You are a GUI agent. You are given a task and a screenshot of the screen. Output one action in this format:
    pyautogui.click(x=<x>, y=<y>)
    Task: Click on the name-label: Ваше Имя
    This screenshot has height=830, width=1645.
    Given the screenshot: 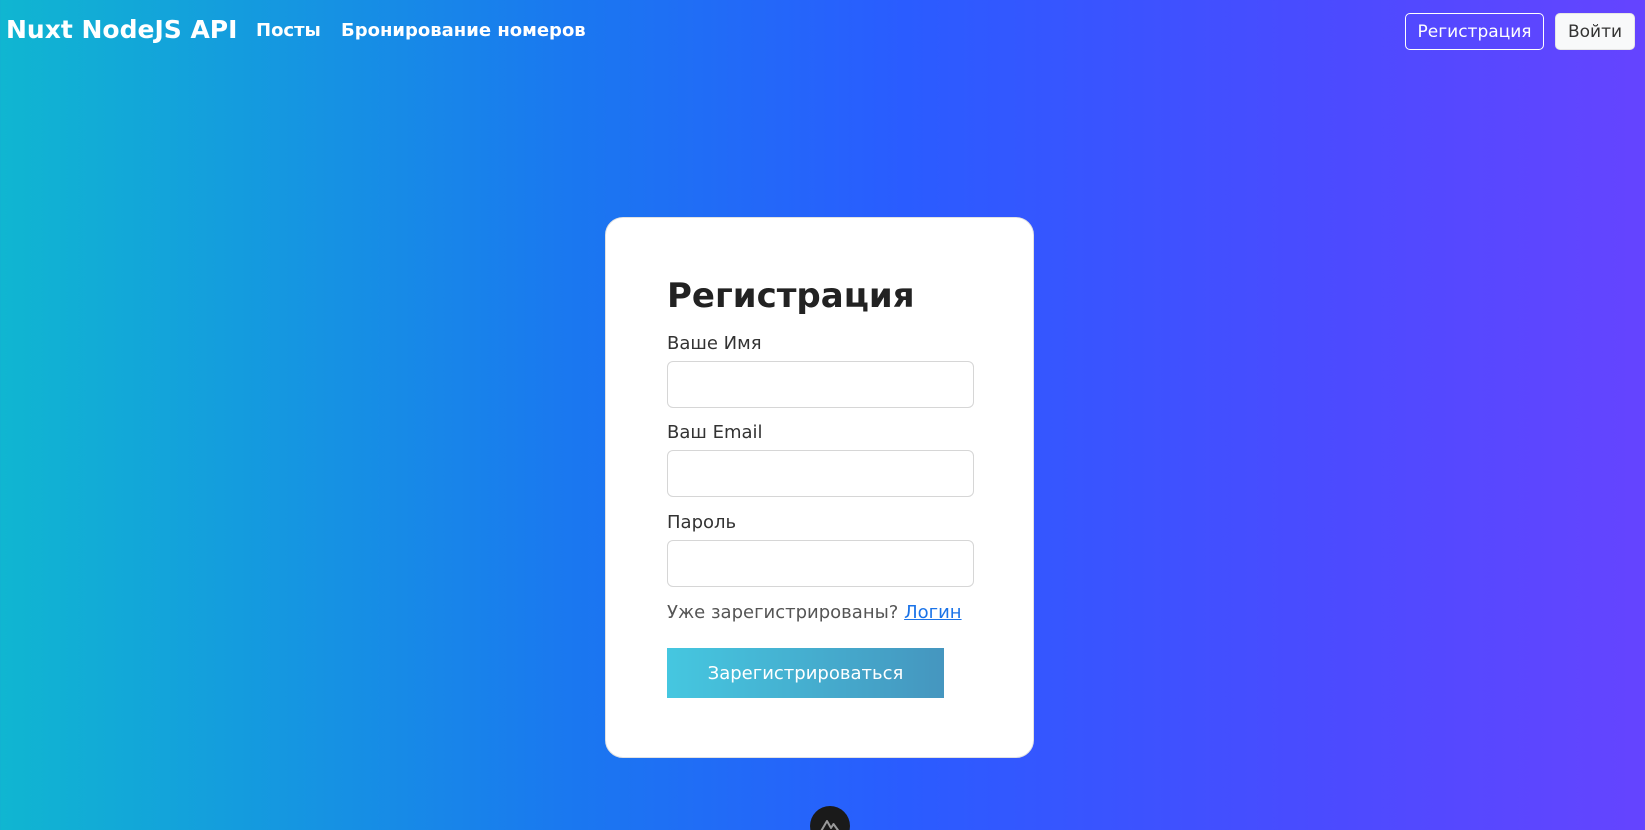 What is the action you would take?
    pyautogui.click(x=714, y=343)
    